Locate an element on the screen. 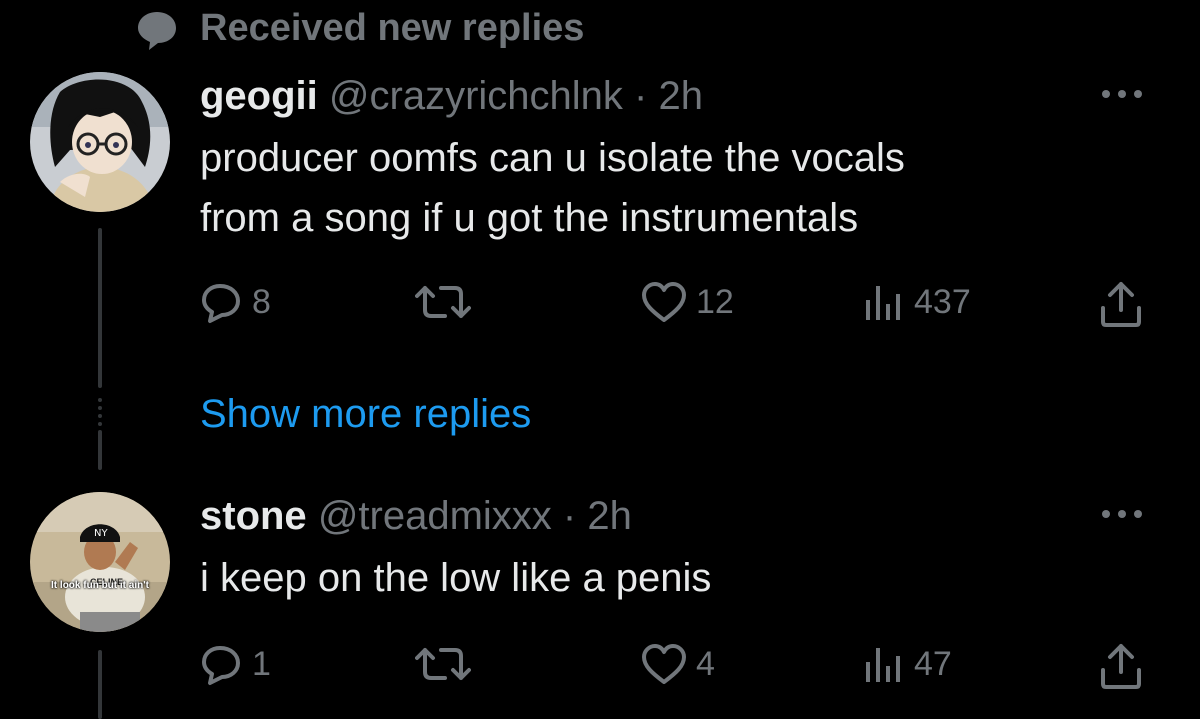 The height and width of the screenshot is (719, 1200). views-count: 47 is located at coordinates (933, 664).